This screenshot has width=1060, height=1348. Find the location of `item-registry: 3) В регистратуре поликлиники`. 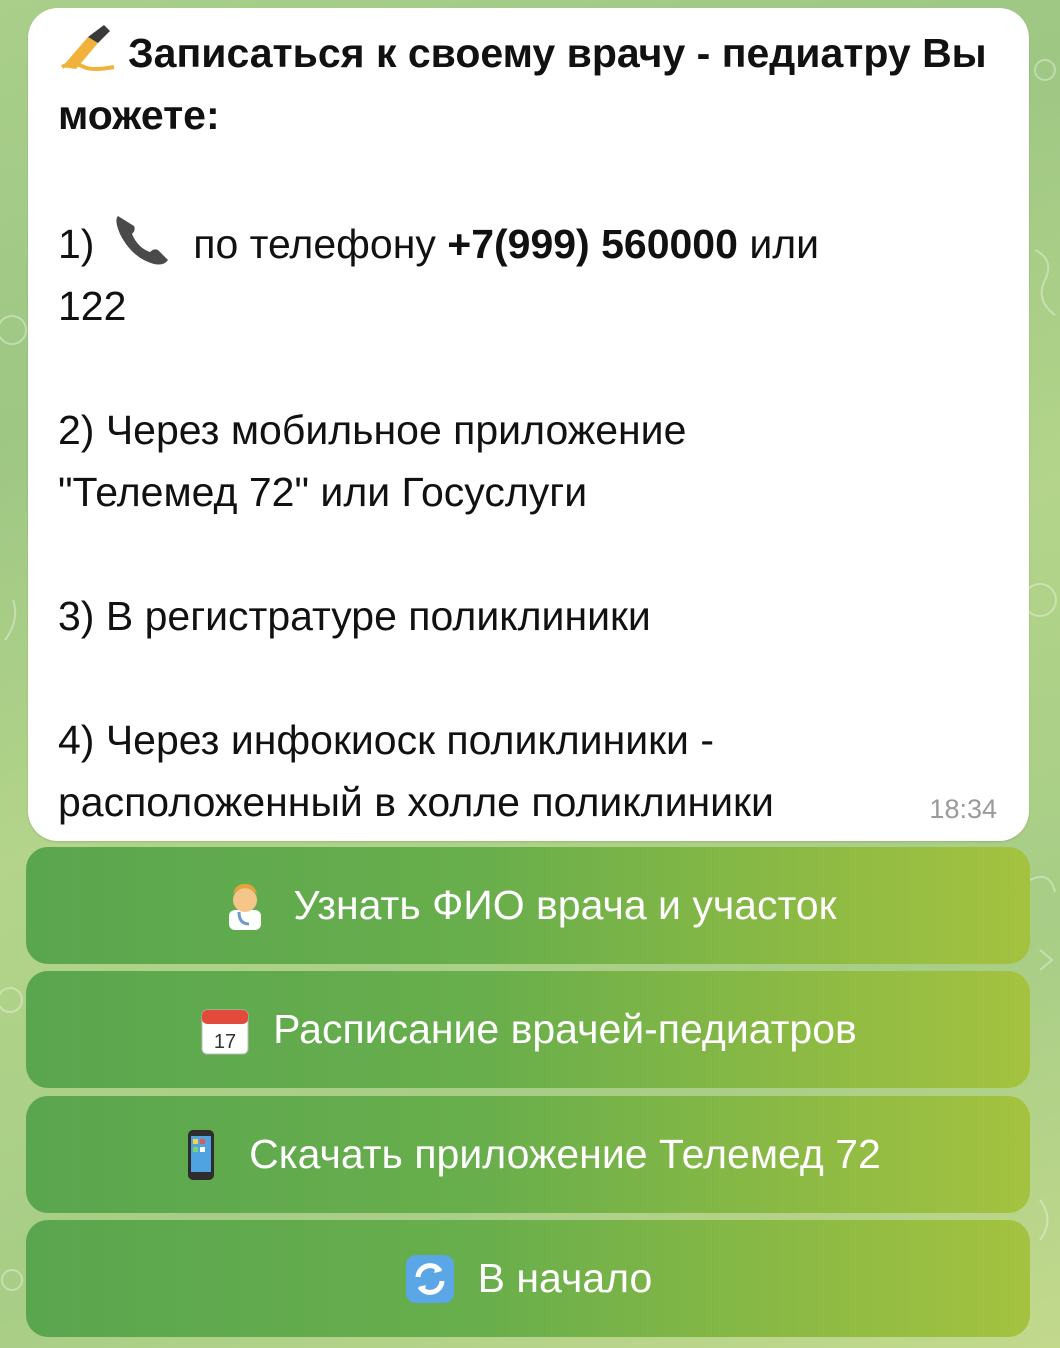

item-registry: 3) В регистратуре поликлиники is located at coordinates (354, 616).